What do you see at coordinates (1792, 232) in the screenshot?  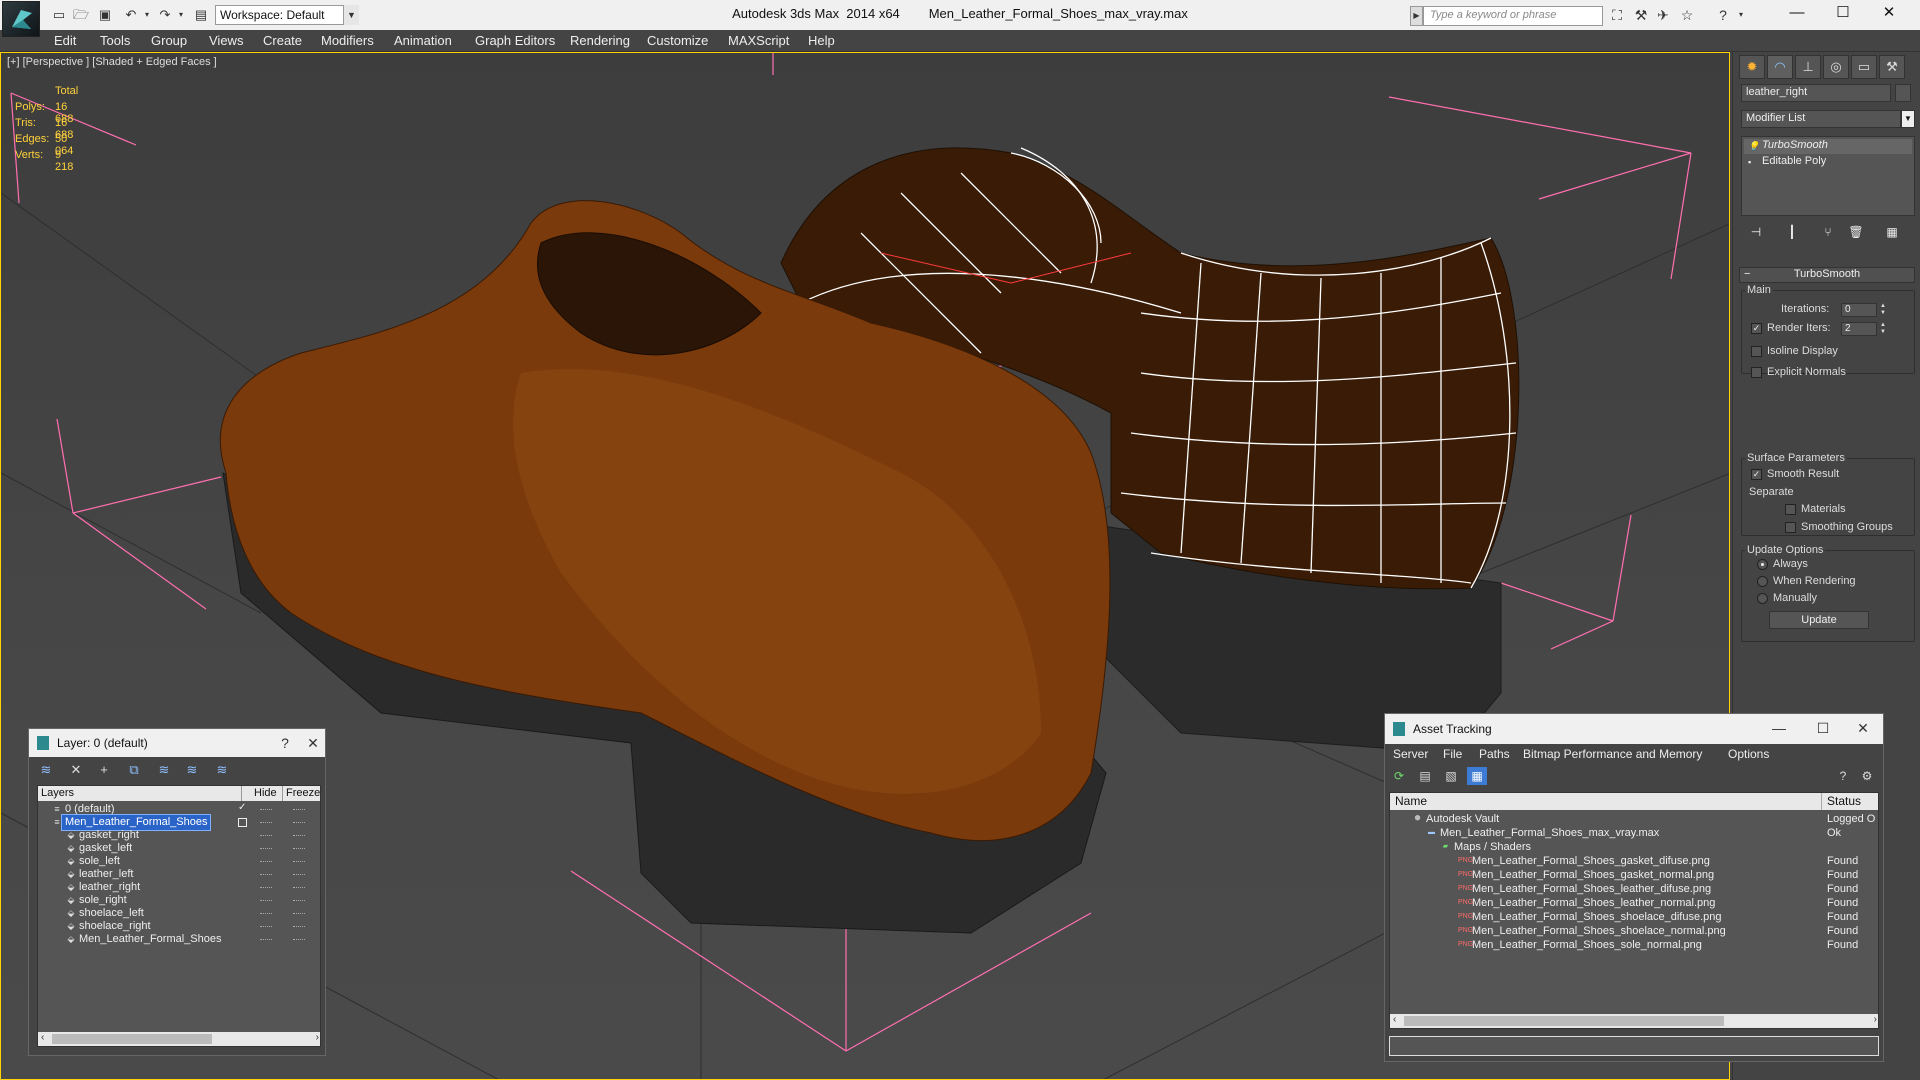 I see `show-end-result-icon: ┃` at bounding box center [1792, 232].